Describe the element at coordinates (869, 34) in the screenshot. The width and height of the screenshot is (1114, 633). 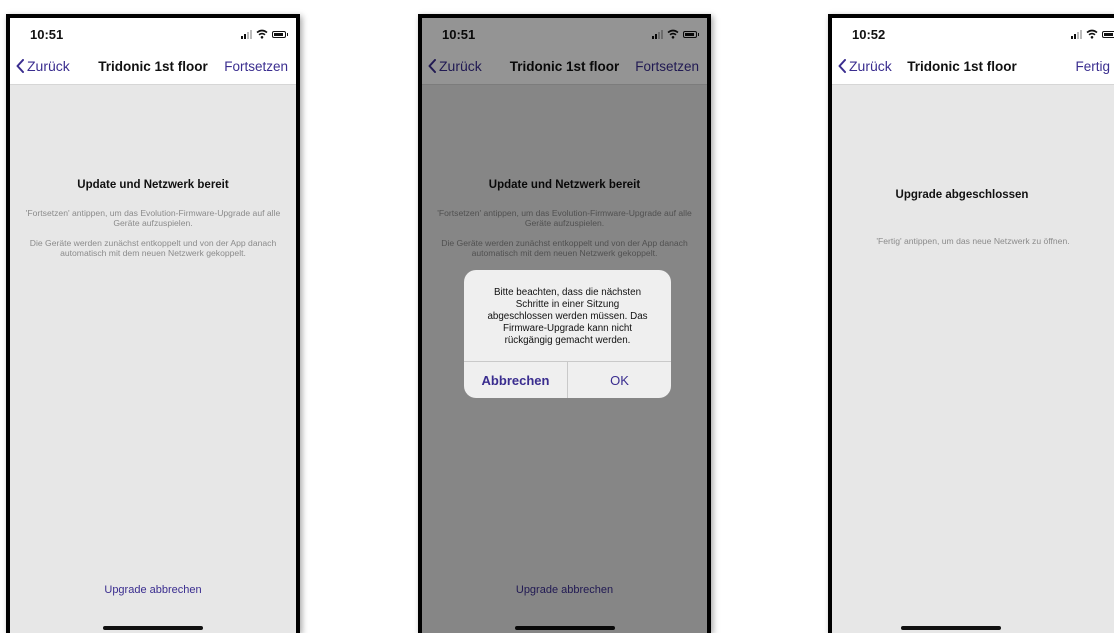
I see `status-time: 10:52` at that location.